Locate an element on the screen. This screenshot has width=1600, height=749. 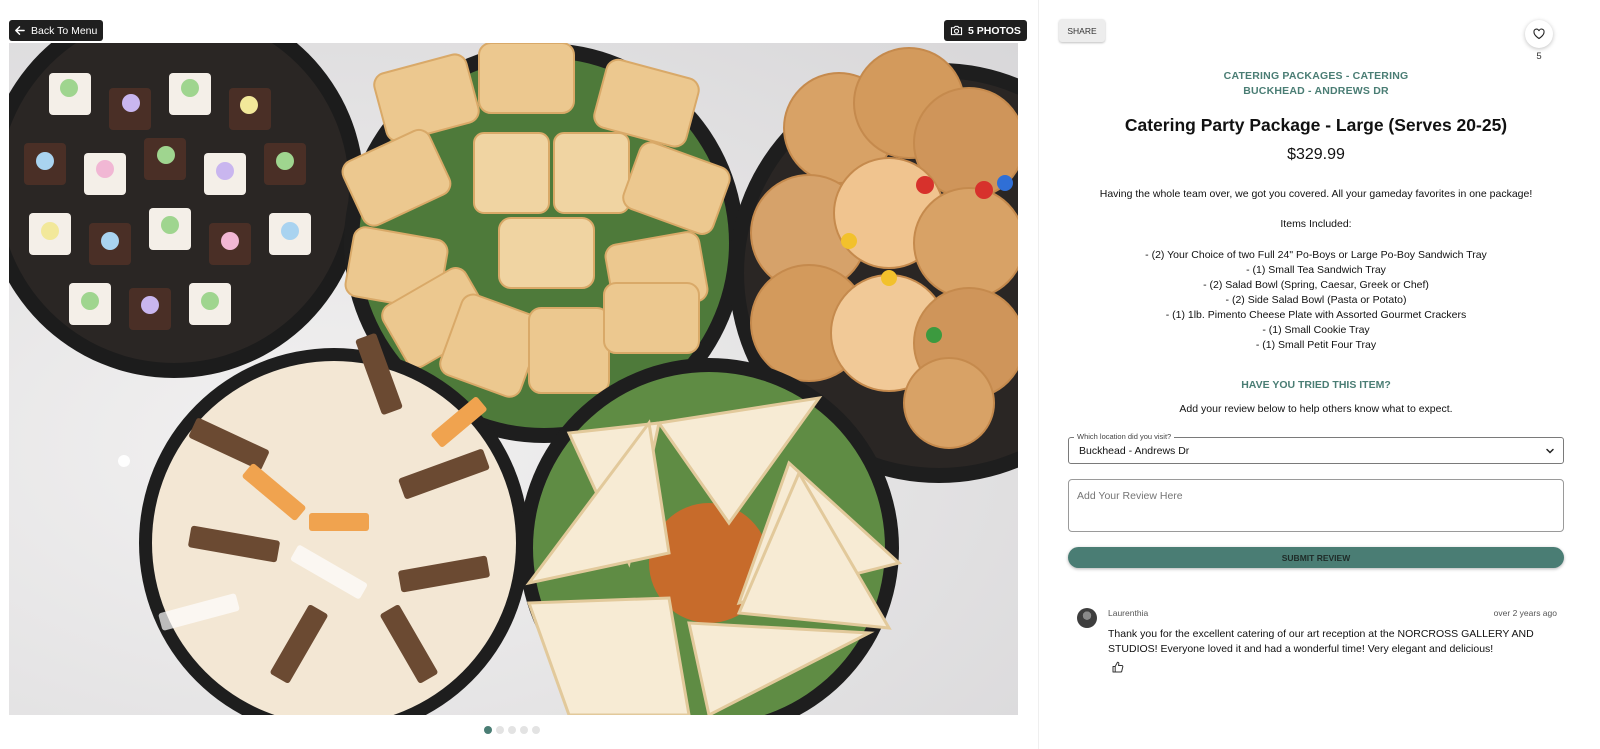
camera-icon is located at coordinates (956, 30).